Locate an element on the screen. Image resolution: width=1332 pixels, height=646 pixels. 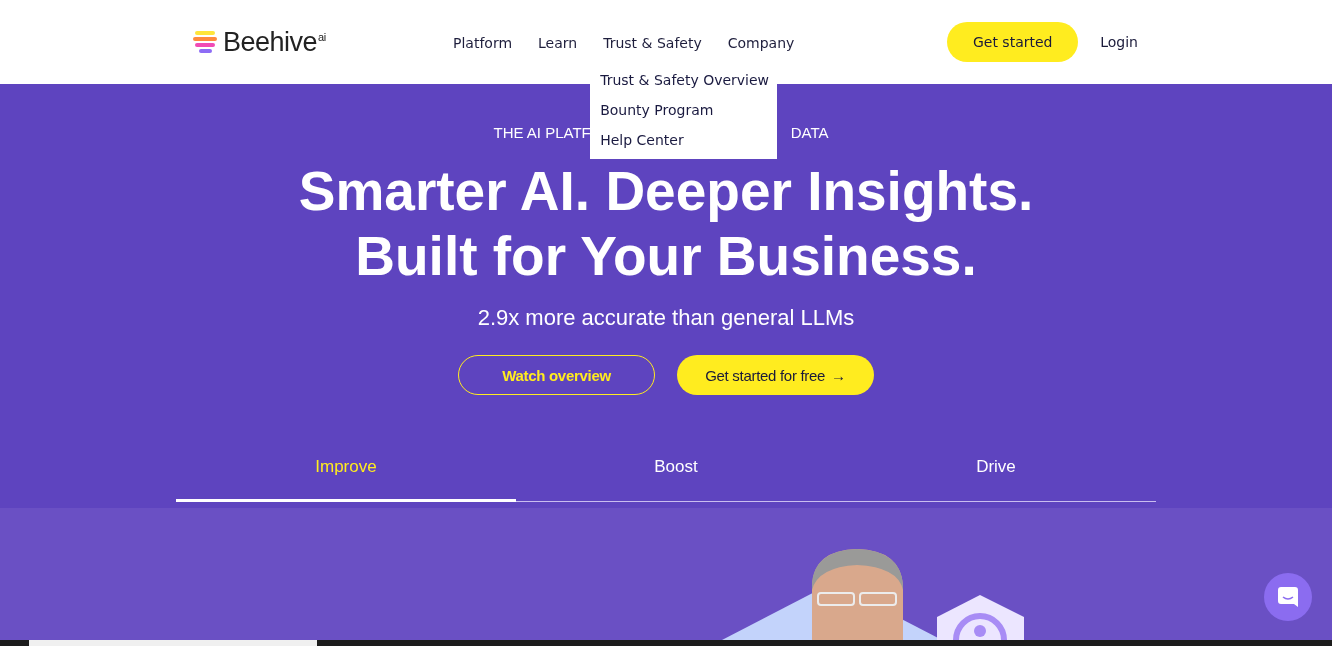
get-started-button: Get started is located at coordinates (1013, 42).